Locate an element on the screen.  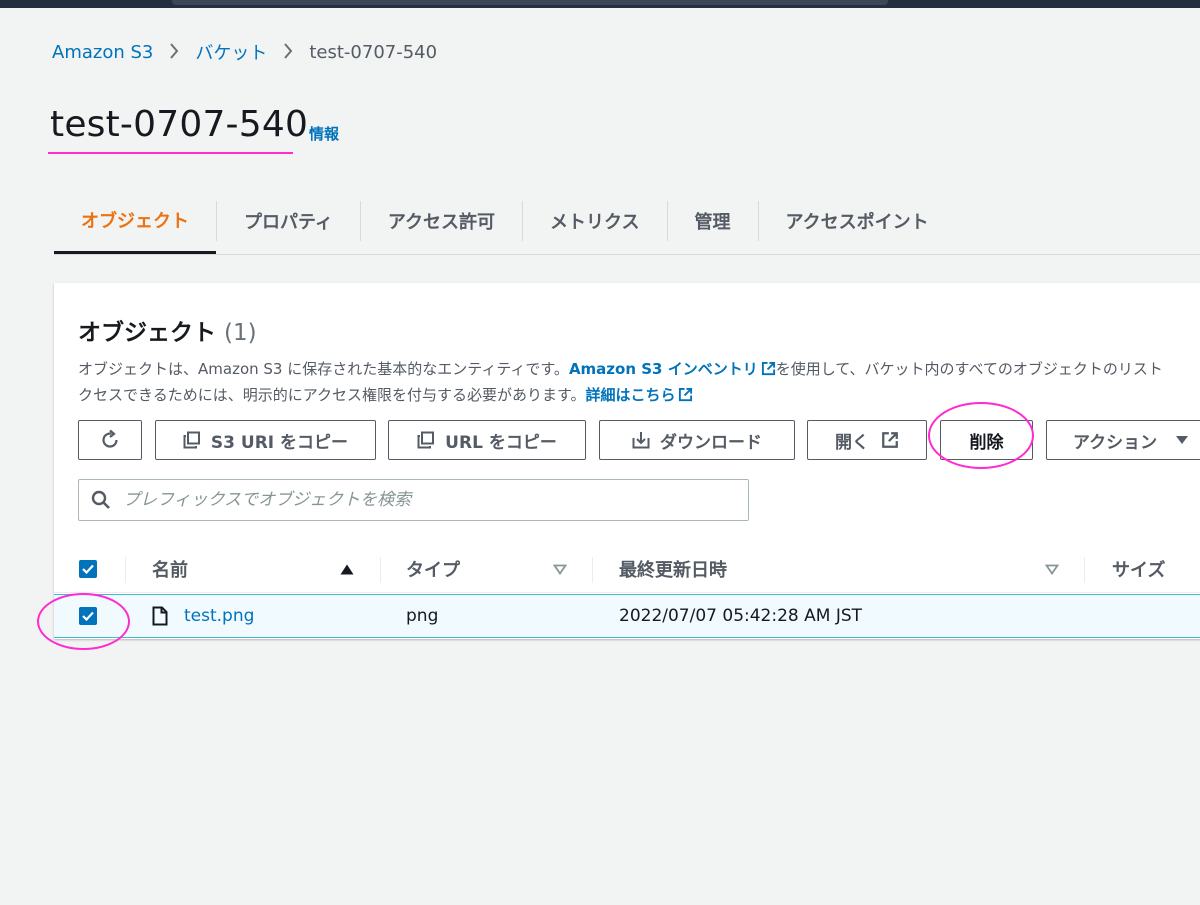
description-text: を使用して、バケット内のすべてのオブジェクトのリスト is located at coordinates (969, 369).